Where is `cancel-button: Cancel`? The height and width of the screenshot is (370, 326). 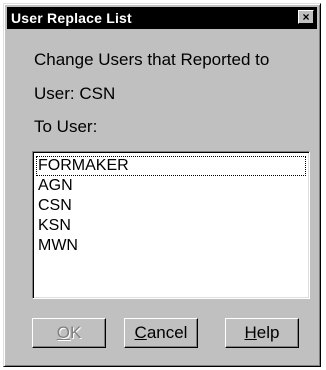 cancel-button: Cancel is located at coordinates (161, 333).